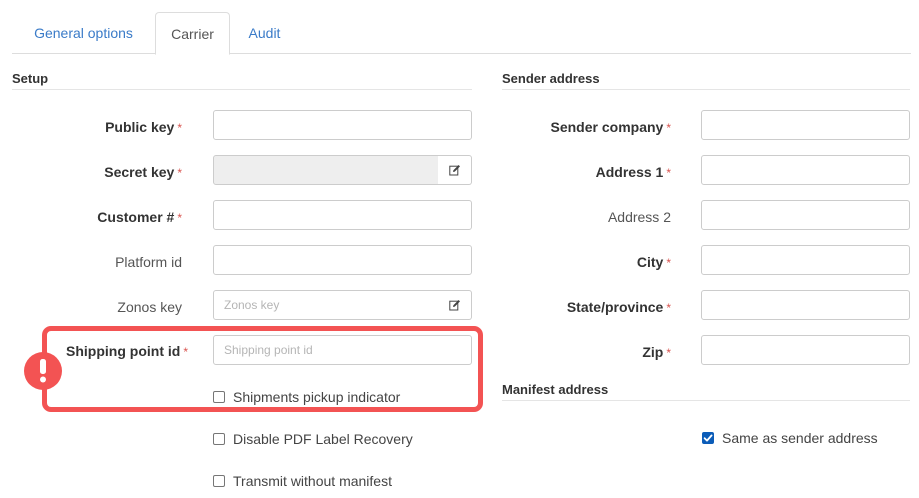  I want to click on disable-pdf-label-recovery-label: Disable PDF Label Recovery, so click(323, 439).